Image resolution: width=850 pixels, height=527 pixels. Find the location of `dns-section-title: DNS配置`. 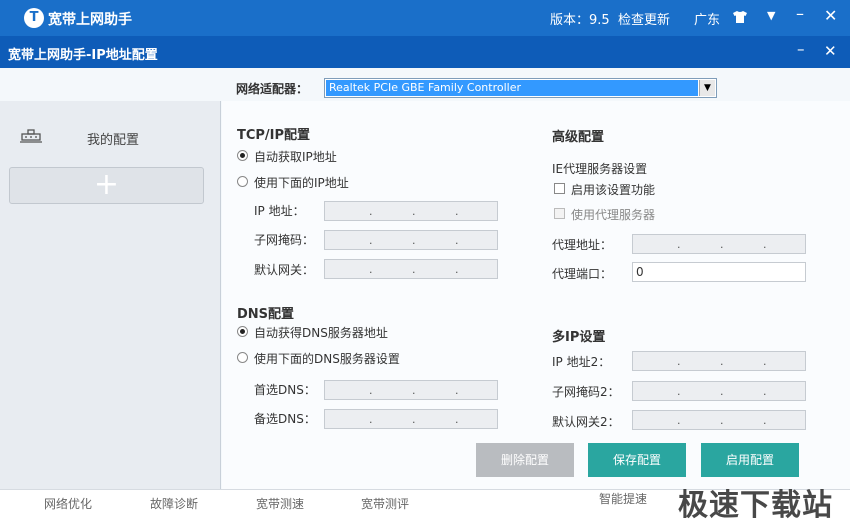

dns-section-title: DNS配置 is located at coordinates (266, 314).